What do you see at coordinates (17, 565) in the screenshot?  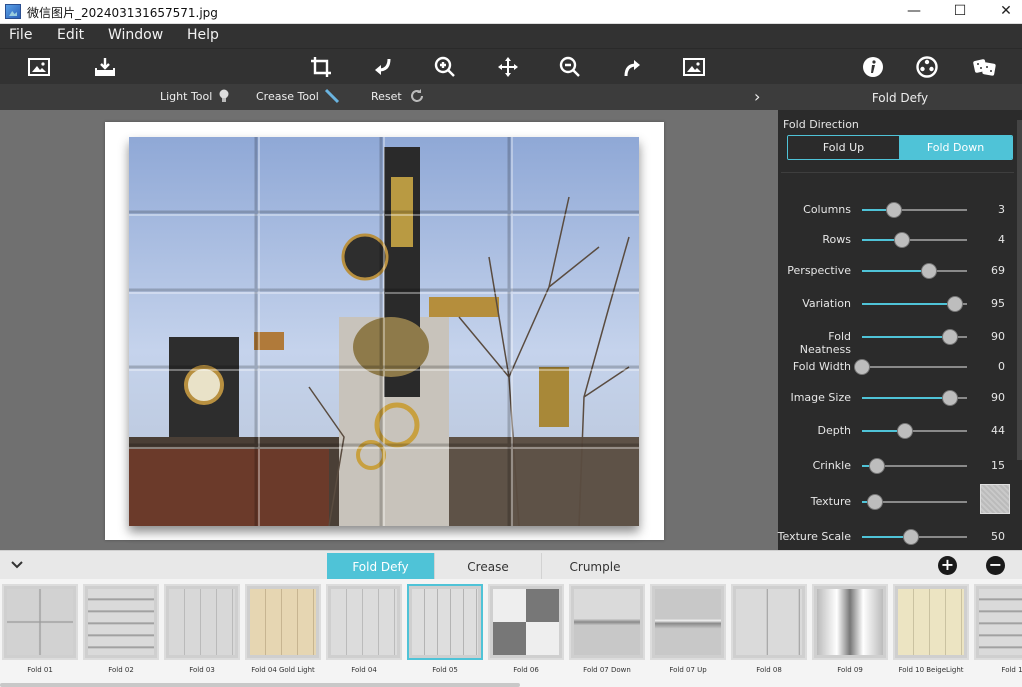 I see `collapse-chevron-icon` at bounding box center [17, 565].